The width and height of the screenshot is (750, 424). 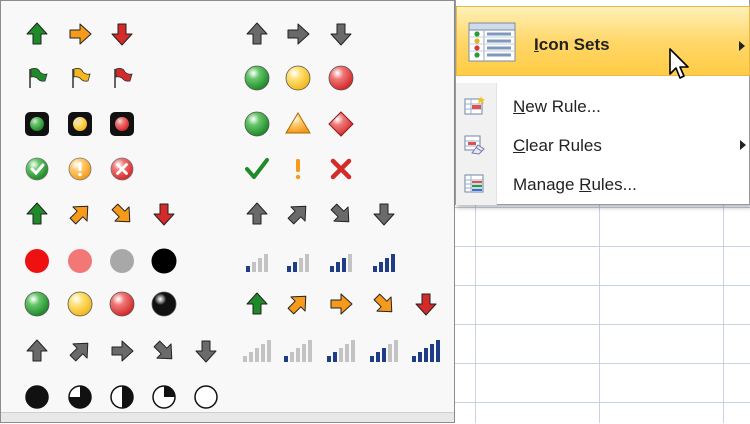 I want to click on exclamation-circle-yellow-icon, so click(x=80, y=169).